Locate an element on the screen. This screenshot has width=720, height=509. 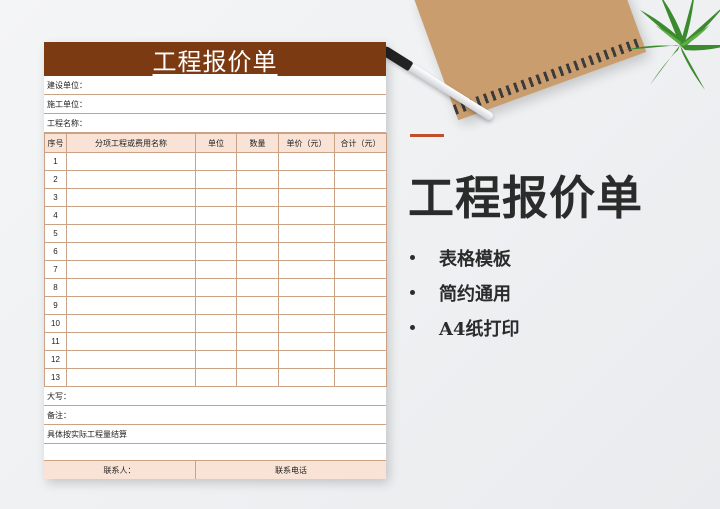
table-row: 7 is located at coordinates (215, 269).